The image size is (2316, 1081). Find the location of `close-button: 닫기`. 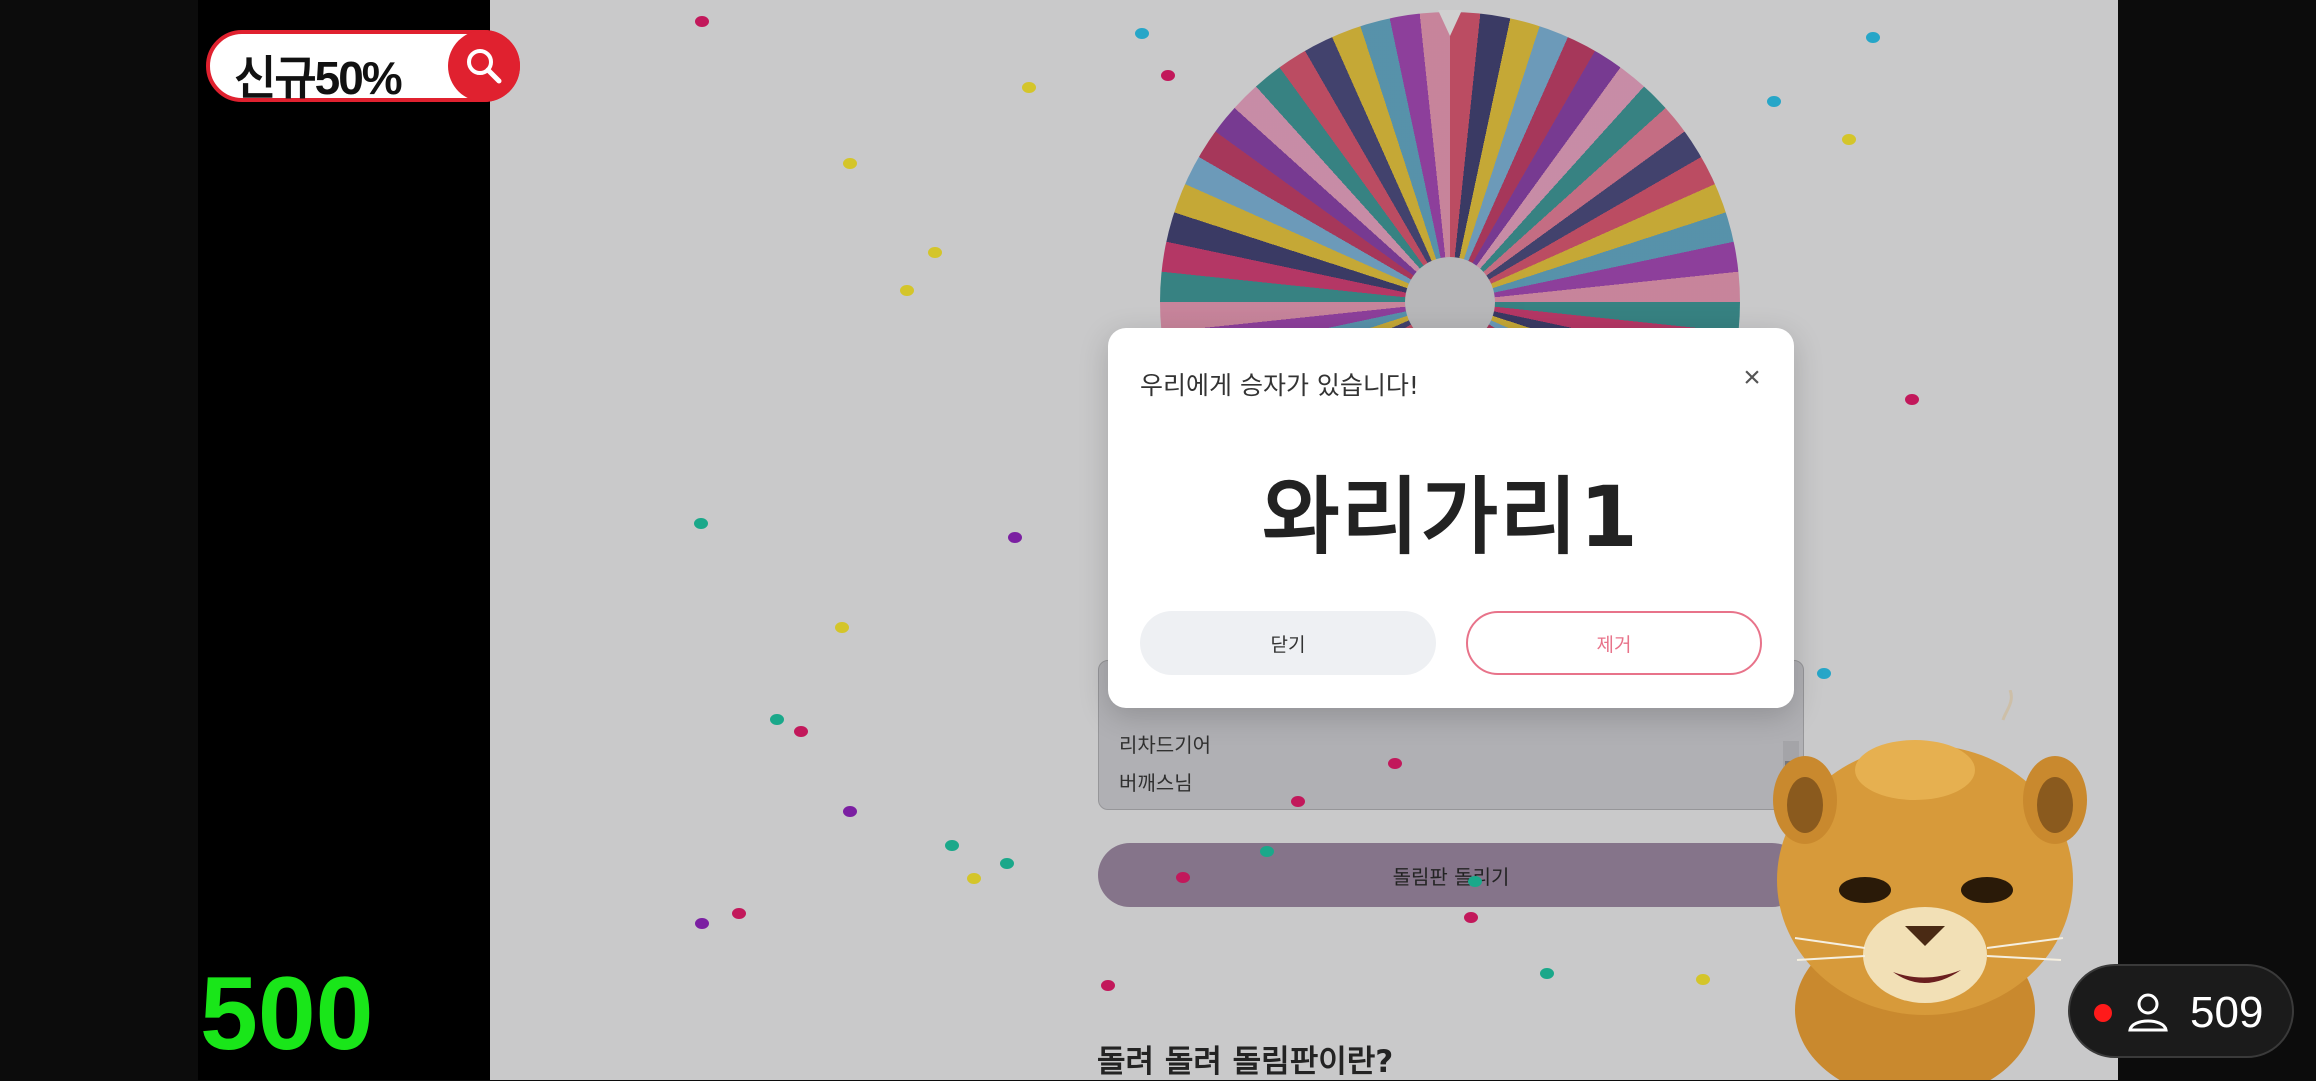

close-button: 닫기 is located at coordinates (1288, 643).